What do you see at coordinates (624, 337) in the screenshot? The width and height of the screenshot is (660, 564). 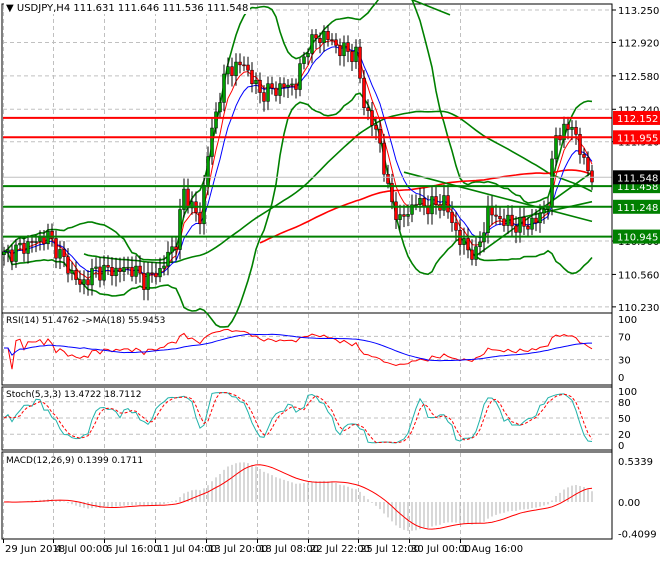 I see `rsi-axis-label: 70` at bounding box center [624, 337].